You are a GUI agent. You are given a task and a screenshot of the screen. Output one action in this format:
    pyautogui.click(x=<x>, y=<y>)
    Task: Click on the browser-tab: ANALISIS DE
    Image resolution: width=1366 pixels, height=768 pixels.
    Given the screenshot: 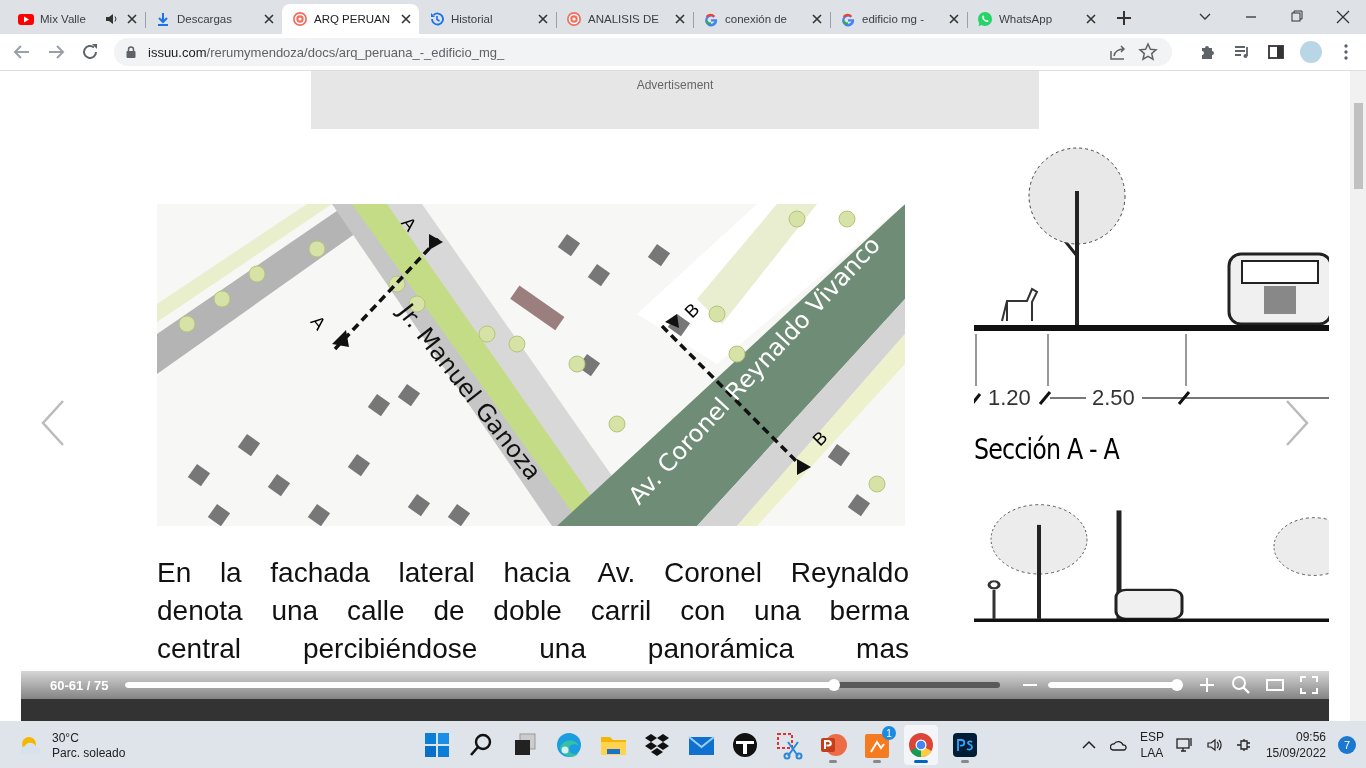 What is the action you would take?
    pyautogui.click(x=624, y=19)
    